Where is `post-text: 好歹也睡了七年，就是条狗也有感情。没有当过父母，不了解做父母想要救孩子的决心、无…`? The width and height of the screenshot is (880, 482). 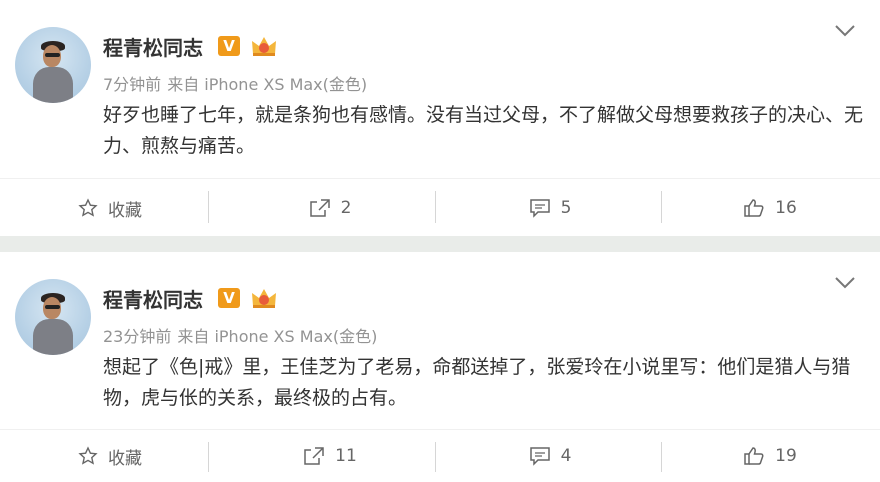 post-text: 好歹也睡了七年，就是条狗也有感情。没有当过父母，不了解做父母想要救孩子的决心、无… is located at coordinates (483, 130).